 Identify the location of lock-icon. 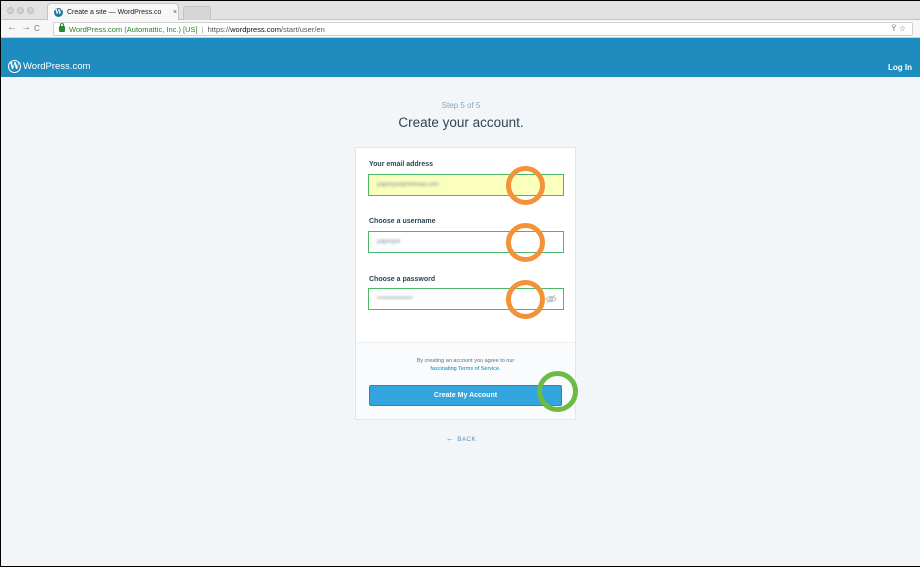
(62, 27).